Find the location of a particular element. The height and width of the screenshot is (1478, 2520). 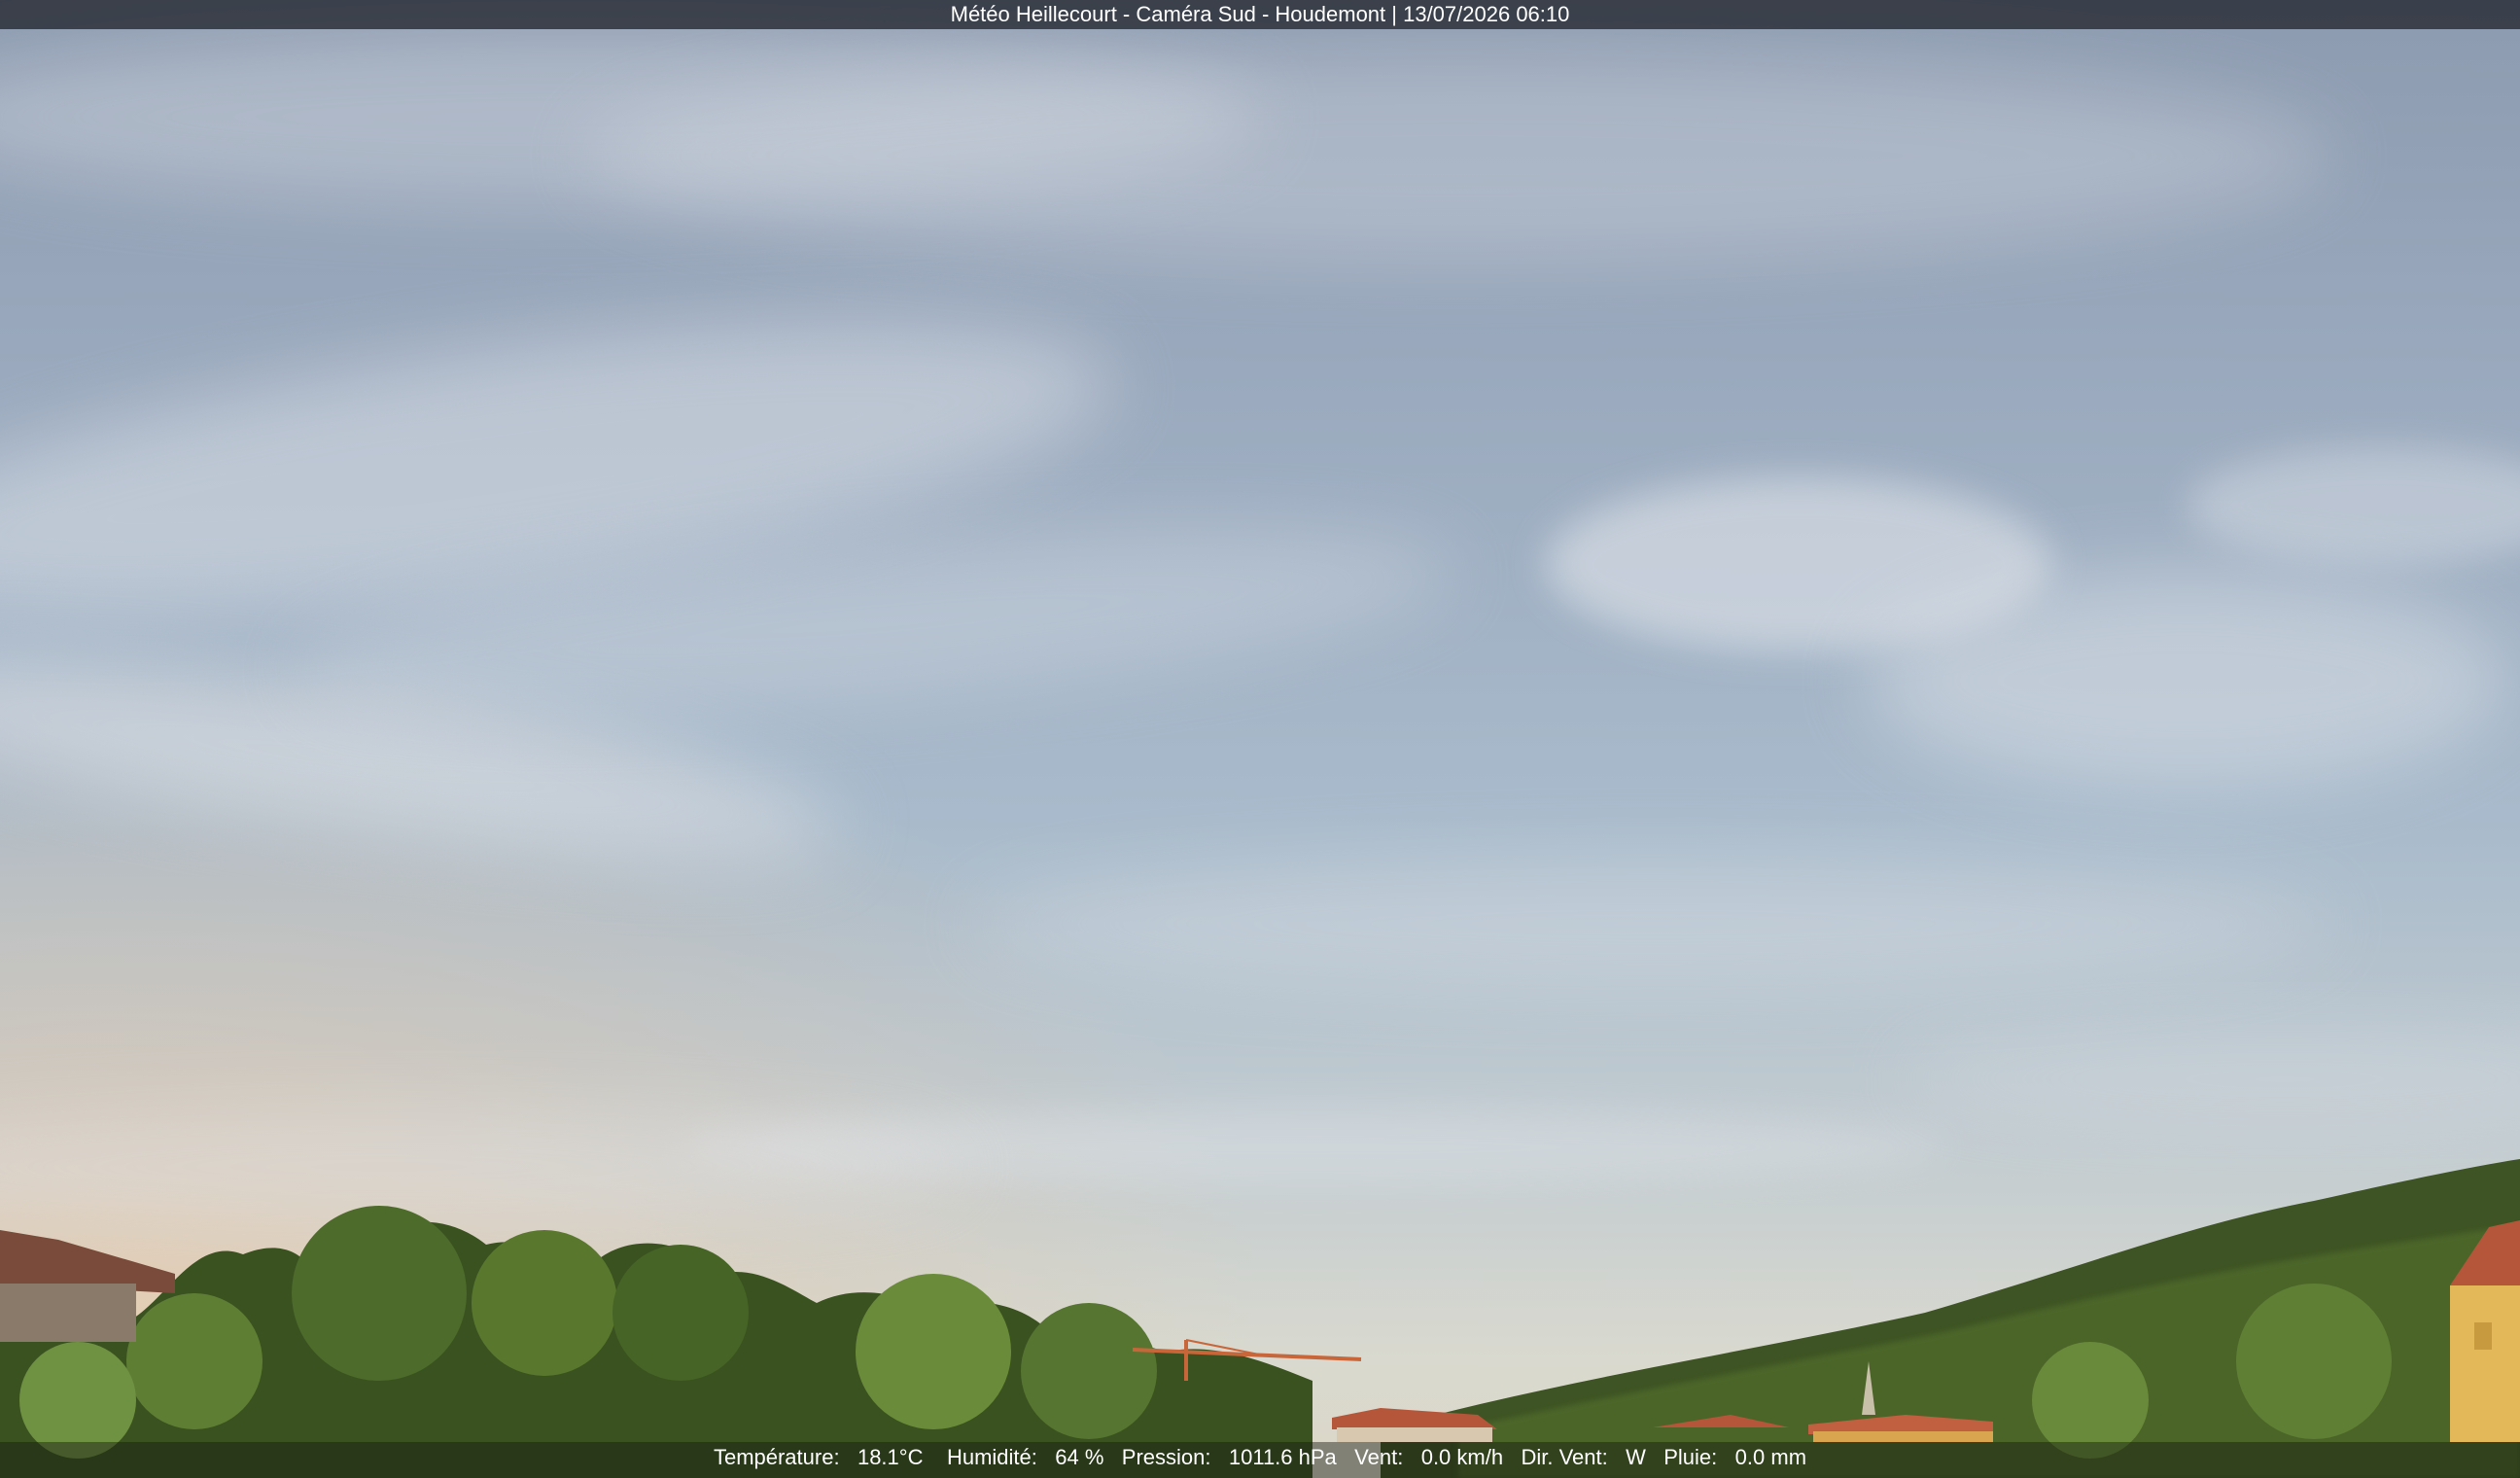

house-left-wall is located at coordinates (68, 1313).